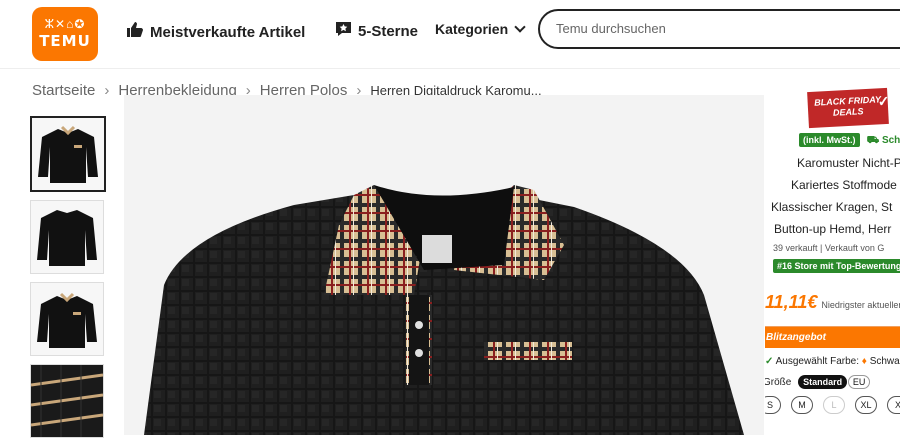 The width and height of the screenshot is (900, 446). I want to click on truck-icon: ⛟, so click(873, 140).